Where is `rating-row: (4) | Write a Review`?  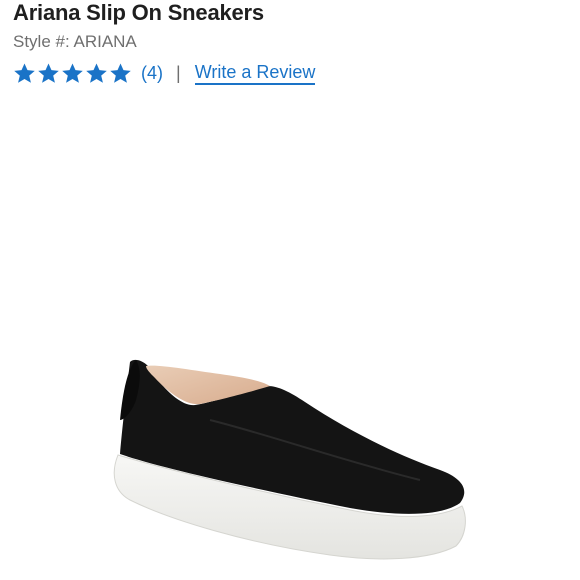
rating-row: (4) | Write a Review is located at coordinates (293, 73).